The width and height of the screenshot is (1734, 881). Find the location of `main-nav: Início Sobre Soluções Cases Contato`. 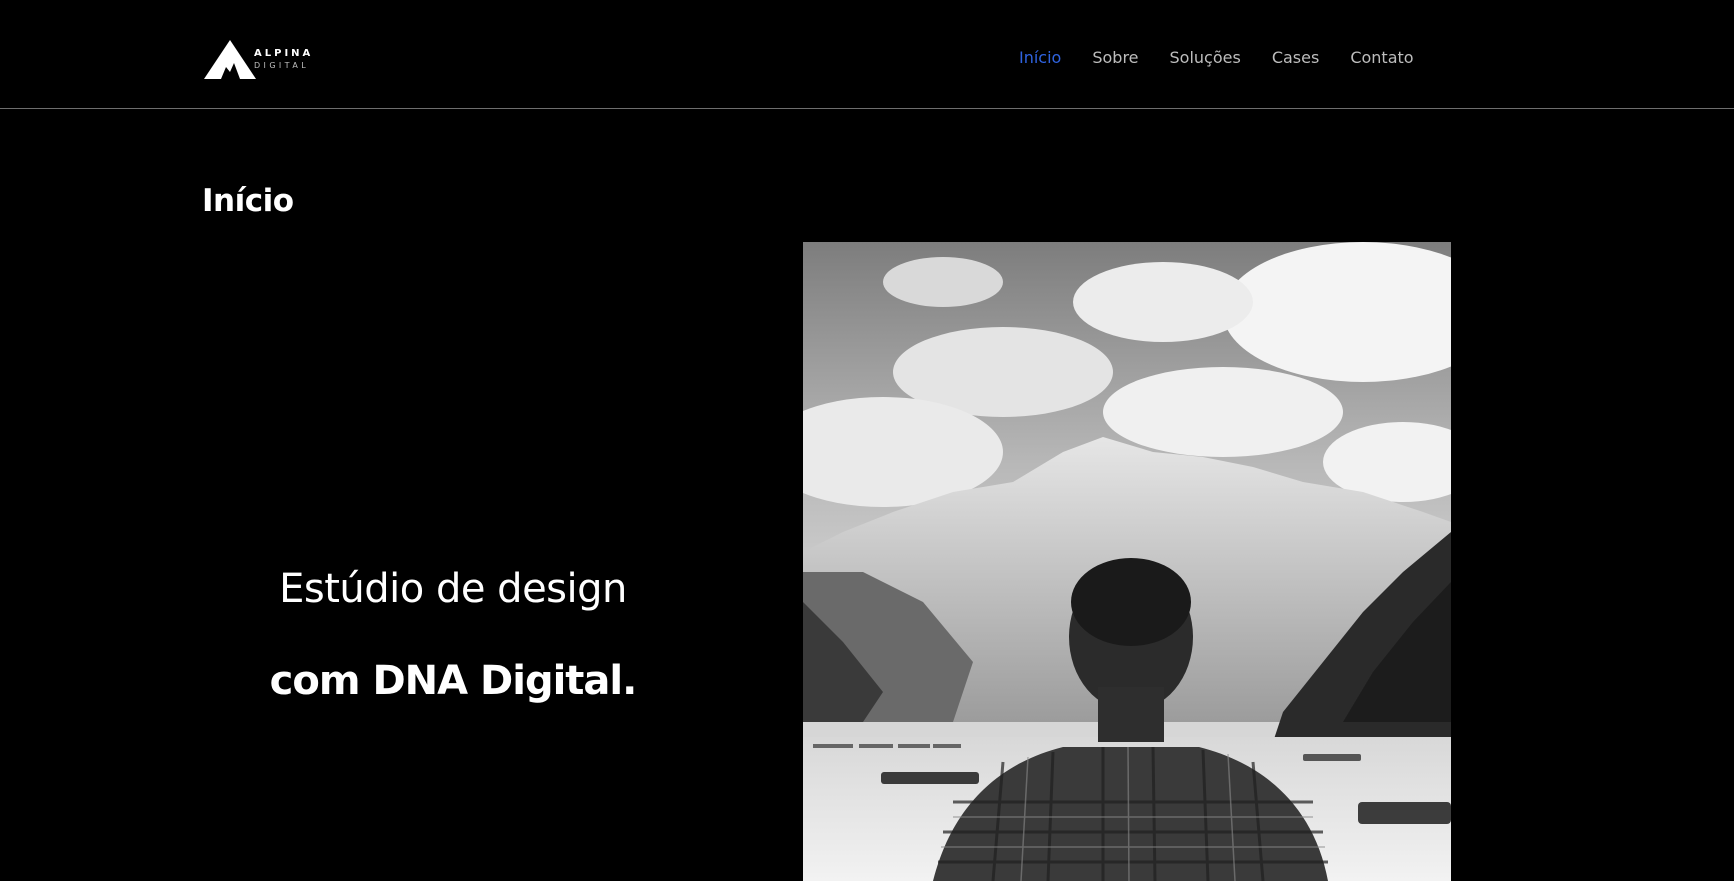

main-nav: Início Sobre Soluções Cases Contato is located at coordinates (1216, 57).